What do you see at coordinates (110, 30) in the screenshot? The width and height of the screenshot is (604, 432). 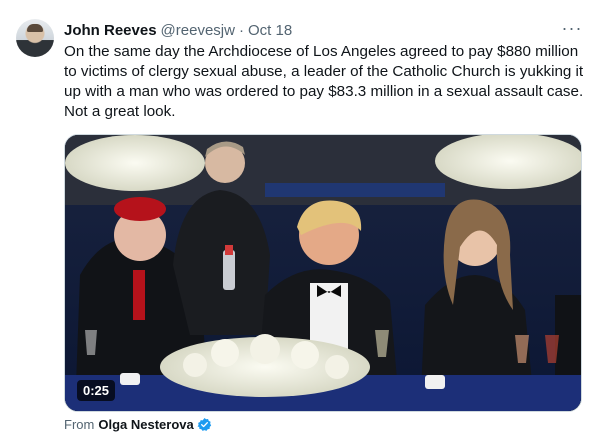 I see `author-name: John Reeves` at bounding box center [110, 30].